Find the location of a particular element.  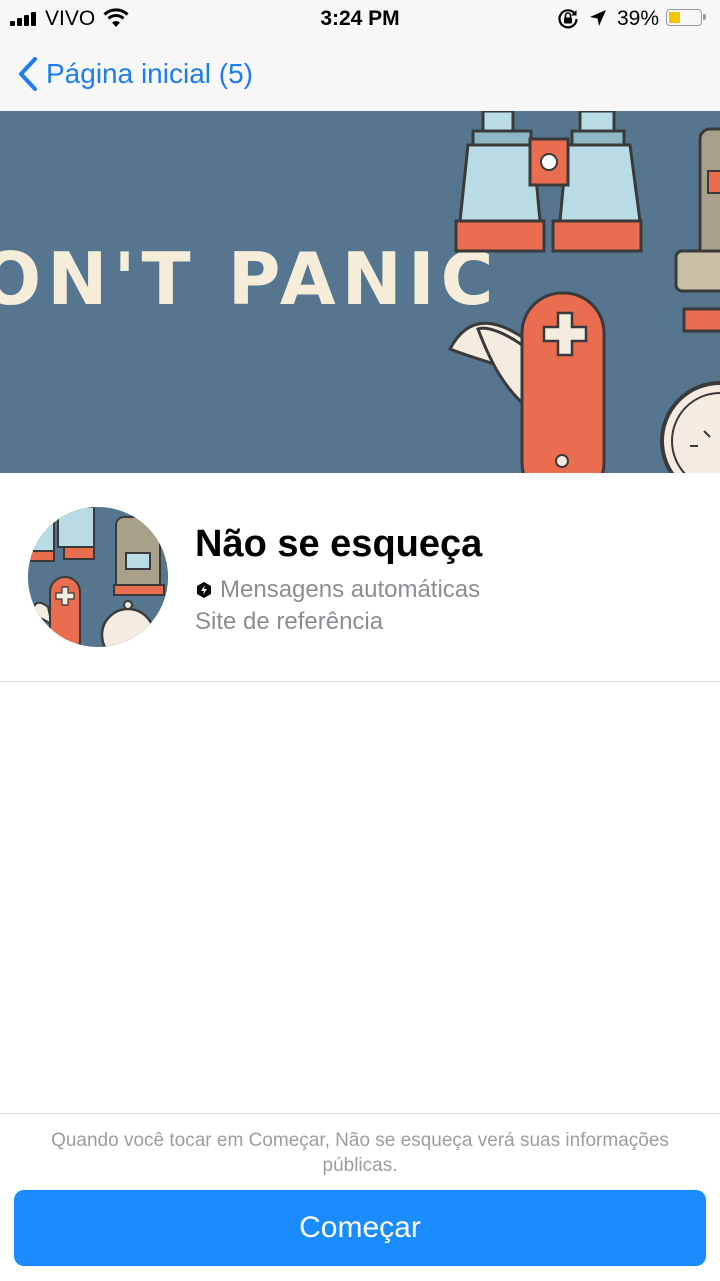

page-title: Não se esqueça is located at coordinates (339, 544).